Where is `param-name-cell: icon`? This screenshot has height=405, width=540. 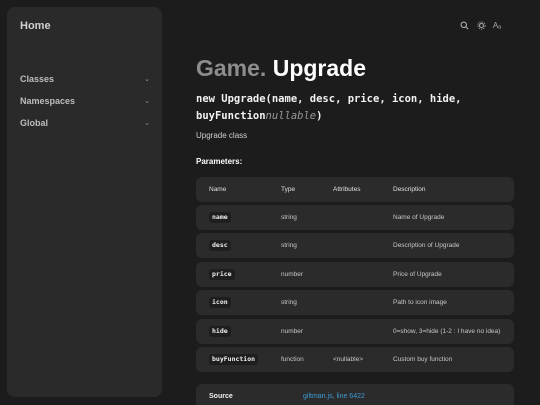 param-name-cell: icon is located at coordinates (220, 302).